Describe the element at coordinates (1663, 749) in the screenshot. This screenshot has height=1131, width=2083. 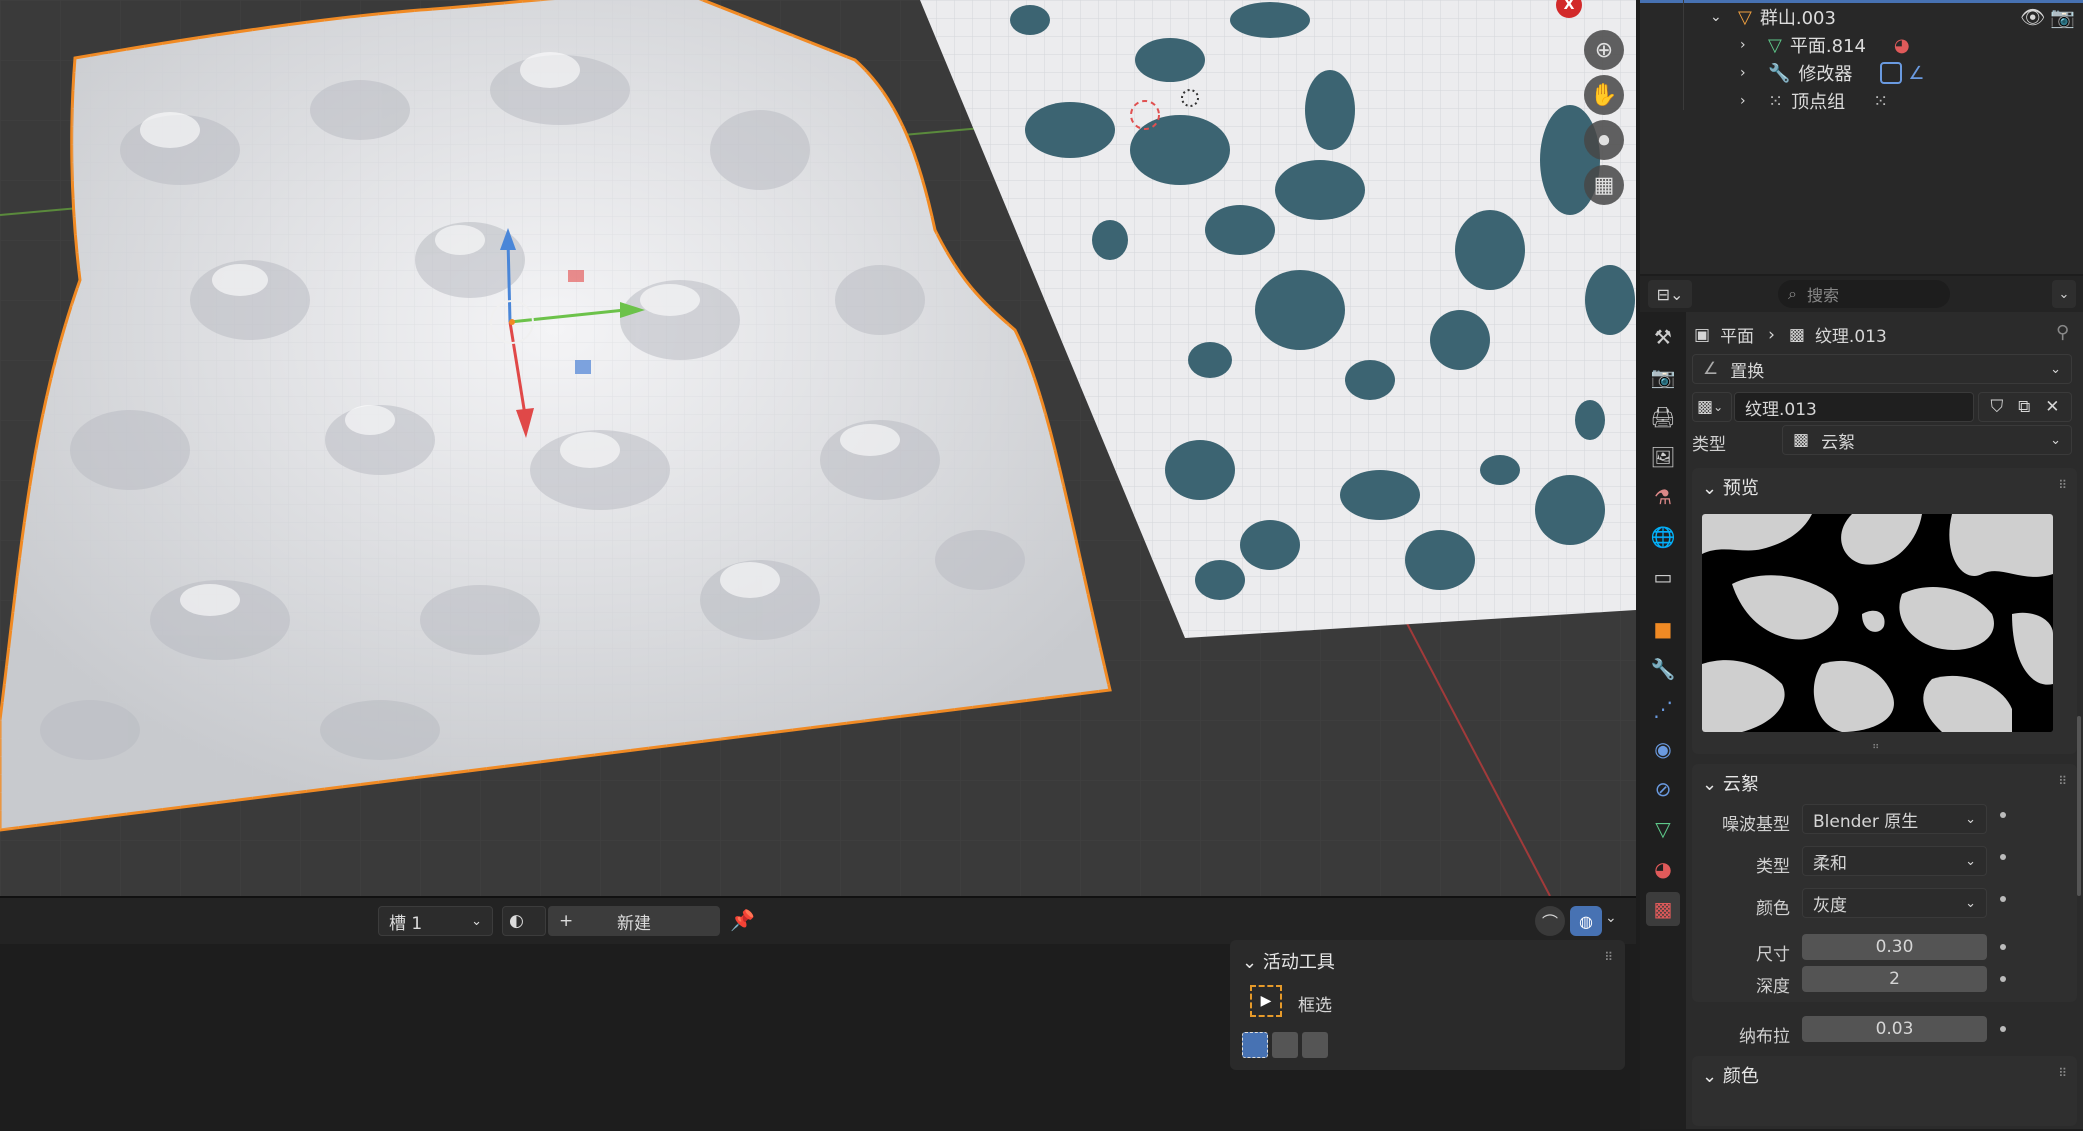
I see `physics-tab-icon: ◉` at that location.